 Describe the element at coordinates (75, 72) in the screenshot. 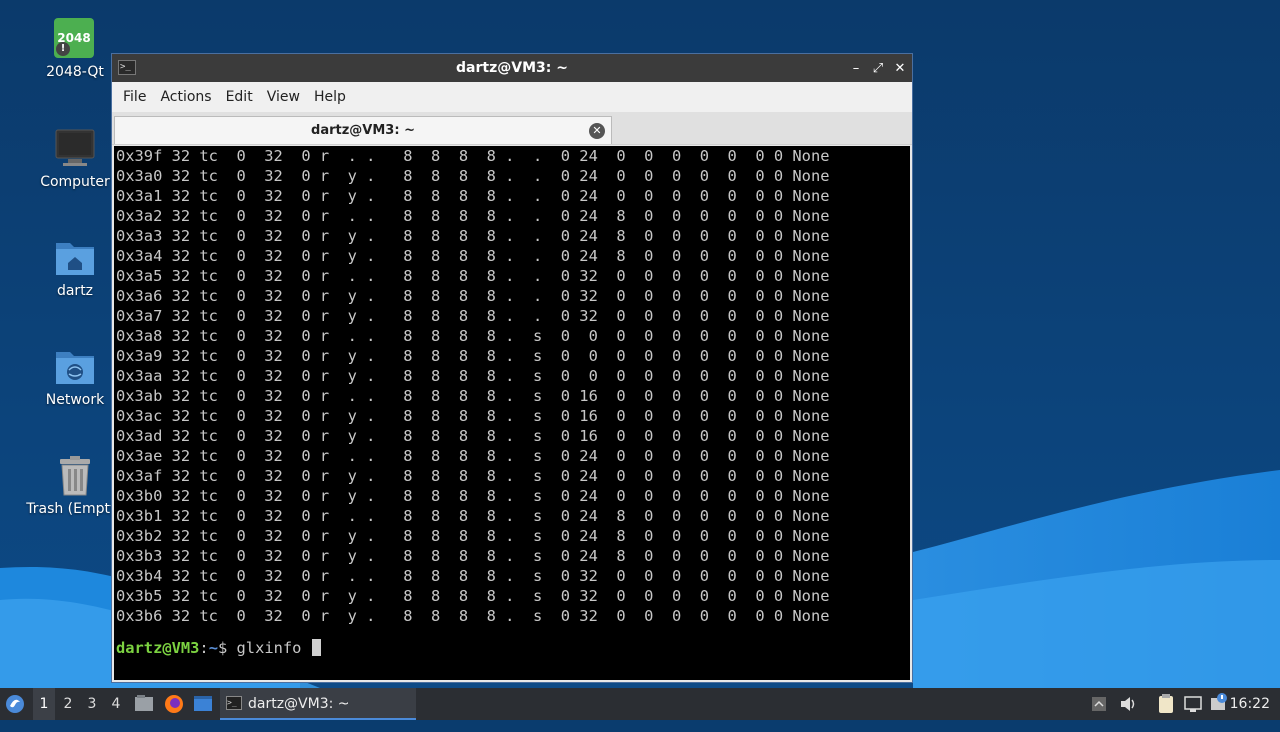

I see `desktop-icon-label: 2048-Qt` at that location.